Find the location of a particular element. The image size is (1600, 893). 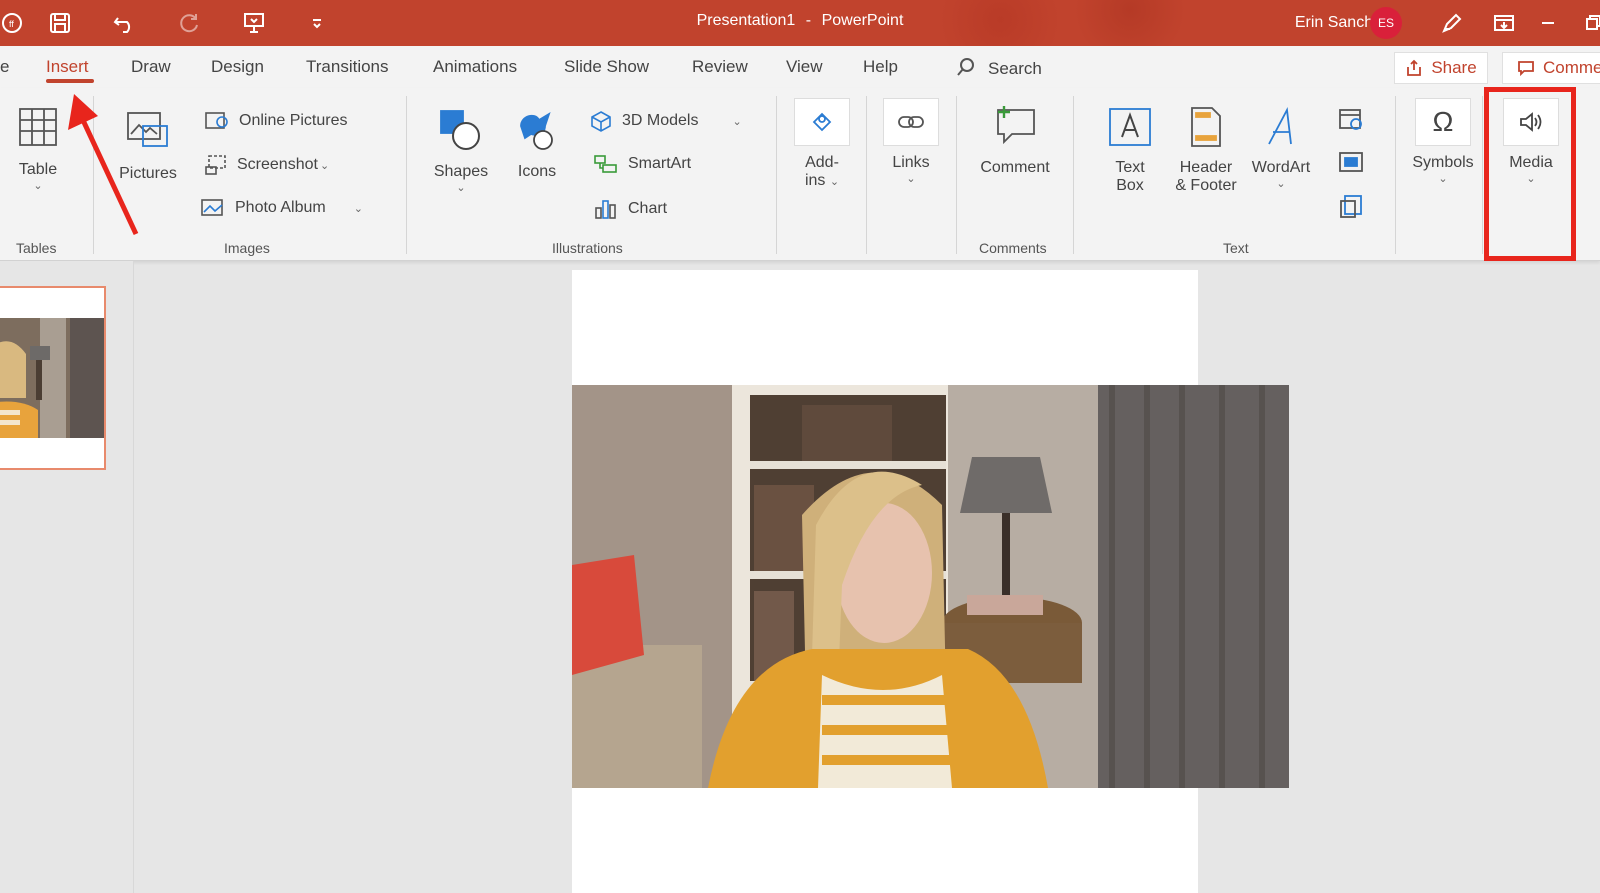

chart-label: Chart is located at coordinates (648, 208).